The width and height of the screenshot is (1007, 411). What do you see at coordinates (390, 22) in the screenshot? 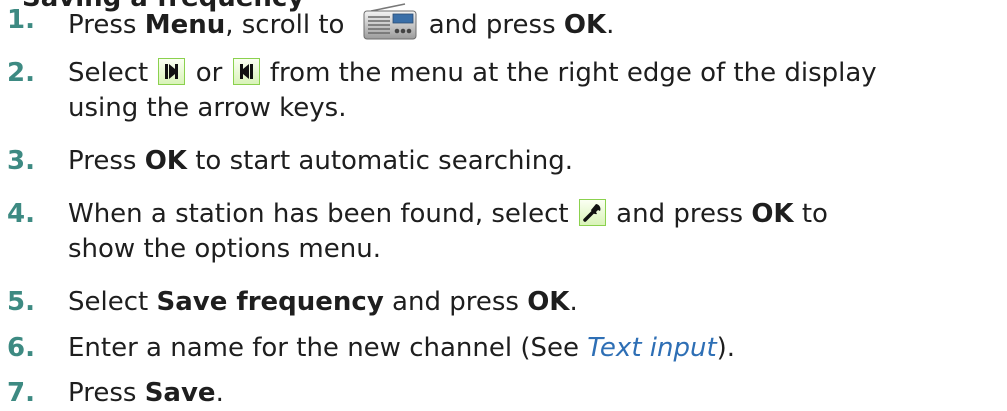
I see `radio-icon` at bounding box center [390, 22].